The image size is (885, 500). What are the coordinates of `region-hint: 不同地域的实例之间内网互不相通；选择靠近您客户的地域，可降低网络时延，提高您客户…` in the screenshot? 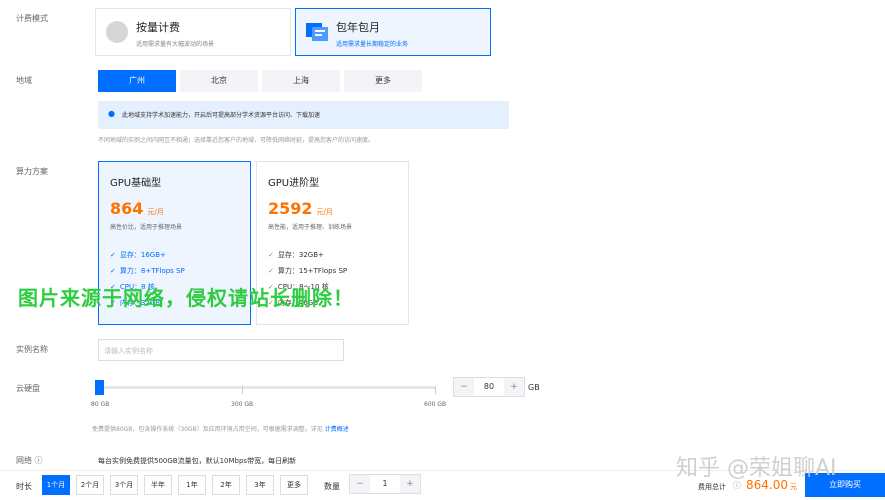 It's located at (236, 140).